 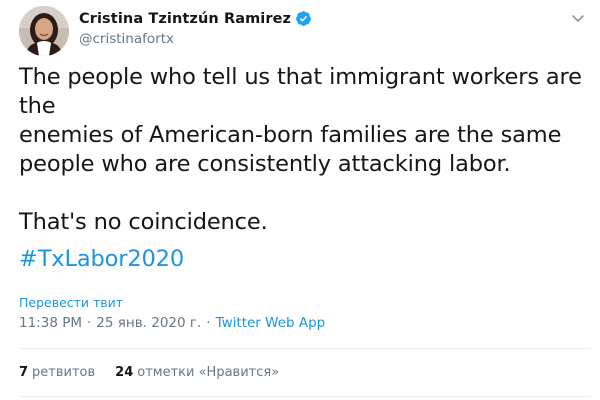 What do you see at coordinates (64, 372) in the screenshot?
I see `retweets-label: ретвитов` at bounding box center [64, 372].